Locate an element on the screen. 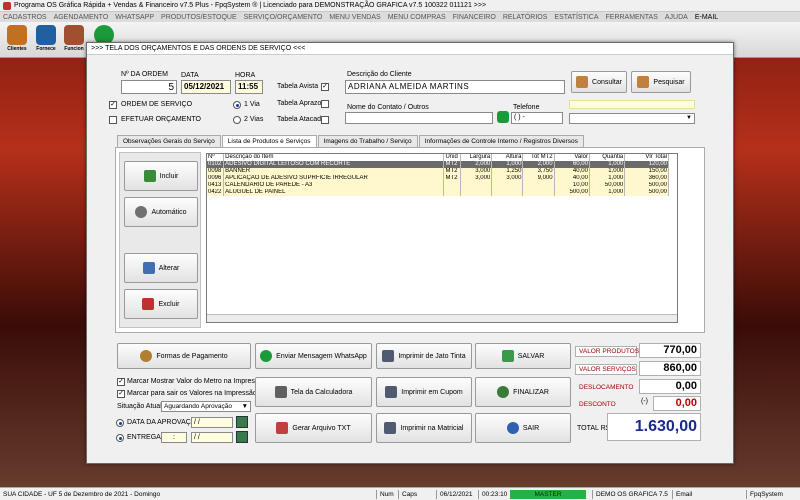 This screenshot has height=500, width=800. whatsapp-message-button: Enviar Mensagem WhatsApp is located at coordinates (313, 356).